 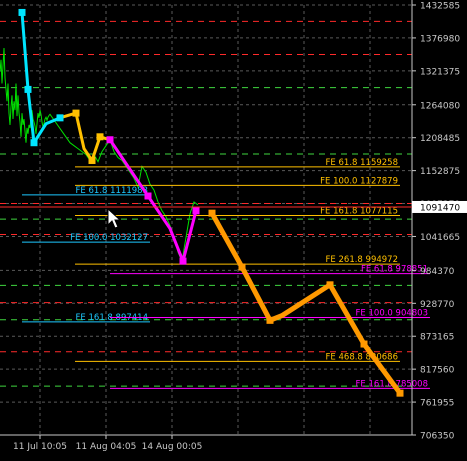 I want to click on x-tick-label: 11 Jul 10:05, so click(x=40, y=447).